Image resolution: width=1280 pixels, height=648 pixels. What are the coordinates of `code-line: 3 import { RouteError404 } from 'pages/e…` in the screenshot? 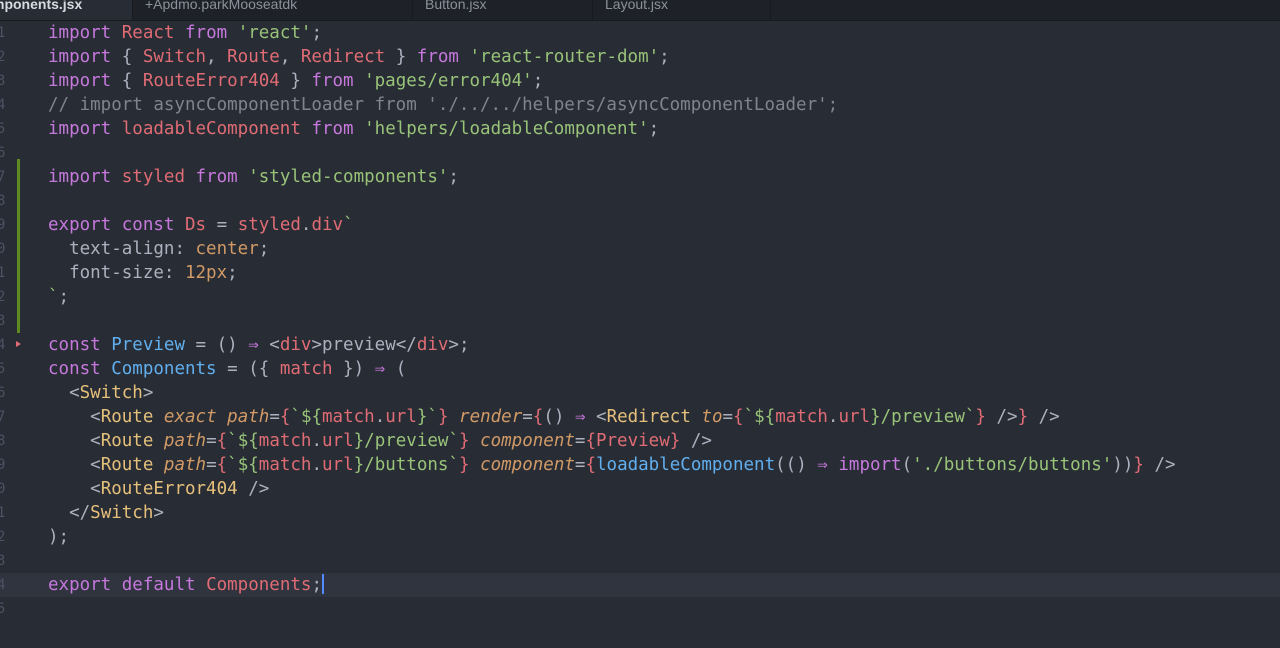 It's located at (640, 81).